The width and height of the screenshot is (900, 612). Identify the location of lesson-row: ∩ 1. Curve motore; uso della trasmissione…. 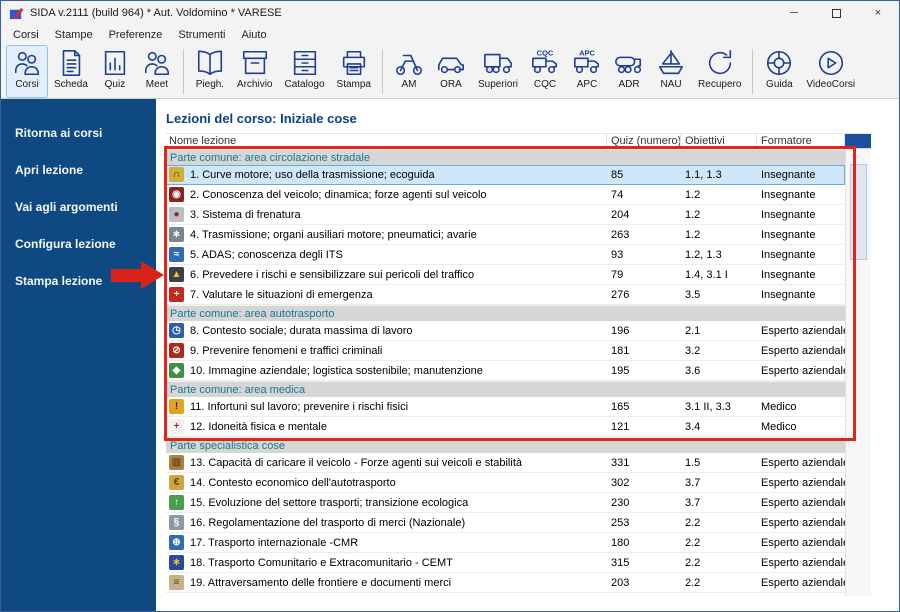
(505, 175).